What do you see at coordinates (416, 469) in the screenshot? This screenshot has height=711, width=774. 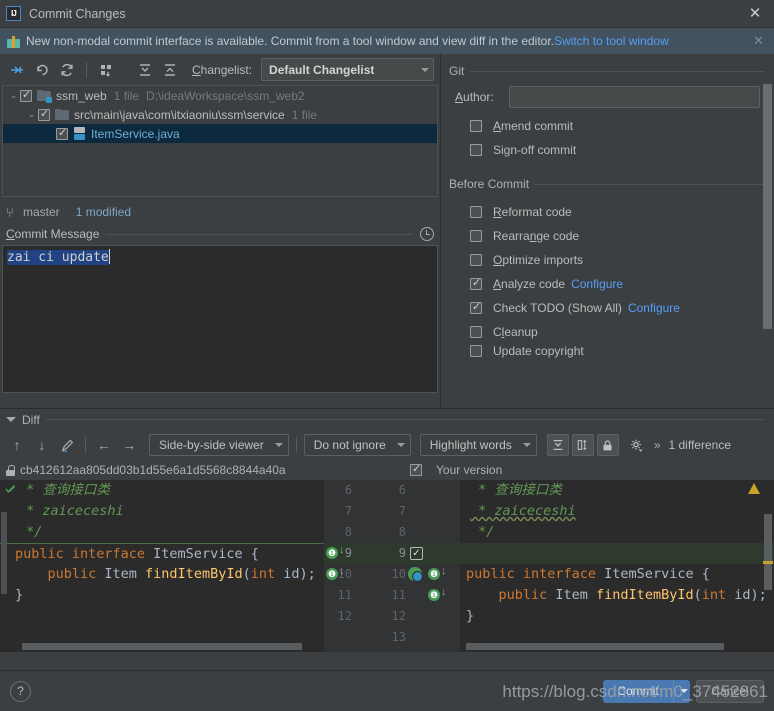 I see `your-version-checkbox` at bounding box center [416, 469].